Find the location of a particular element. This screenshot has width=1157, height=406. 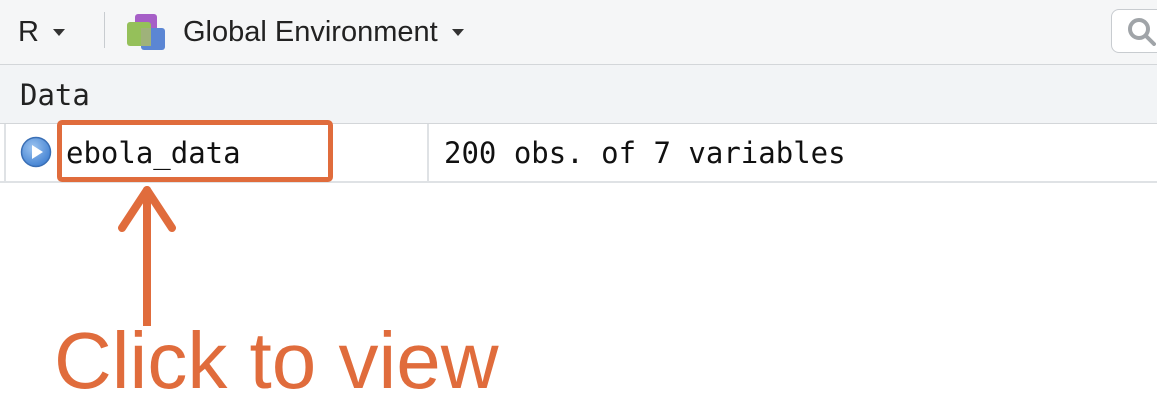

section-title: Data is located at coordinates (55, 95).